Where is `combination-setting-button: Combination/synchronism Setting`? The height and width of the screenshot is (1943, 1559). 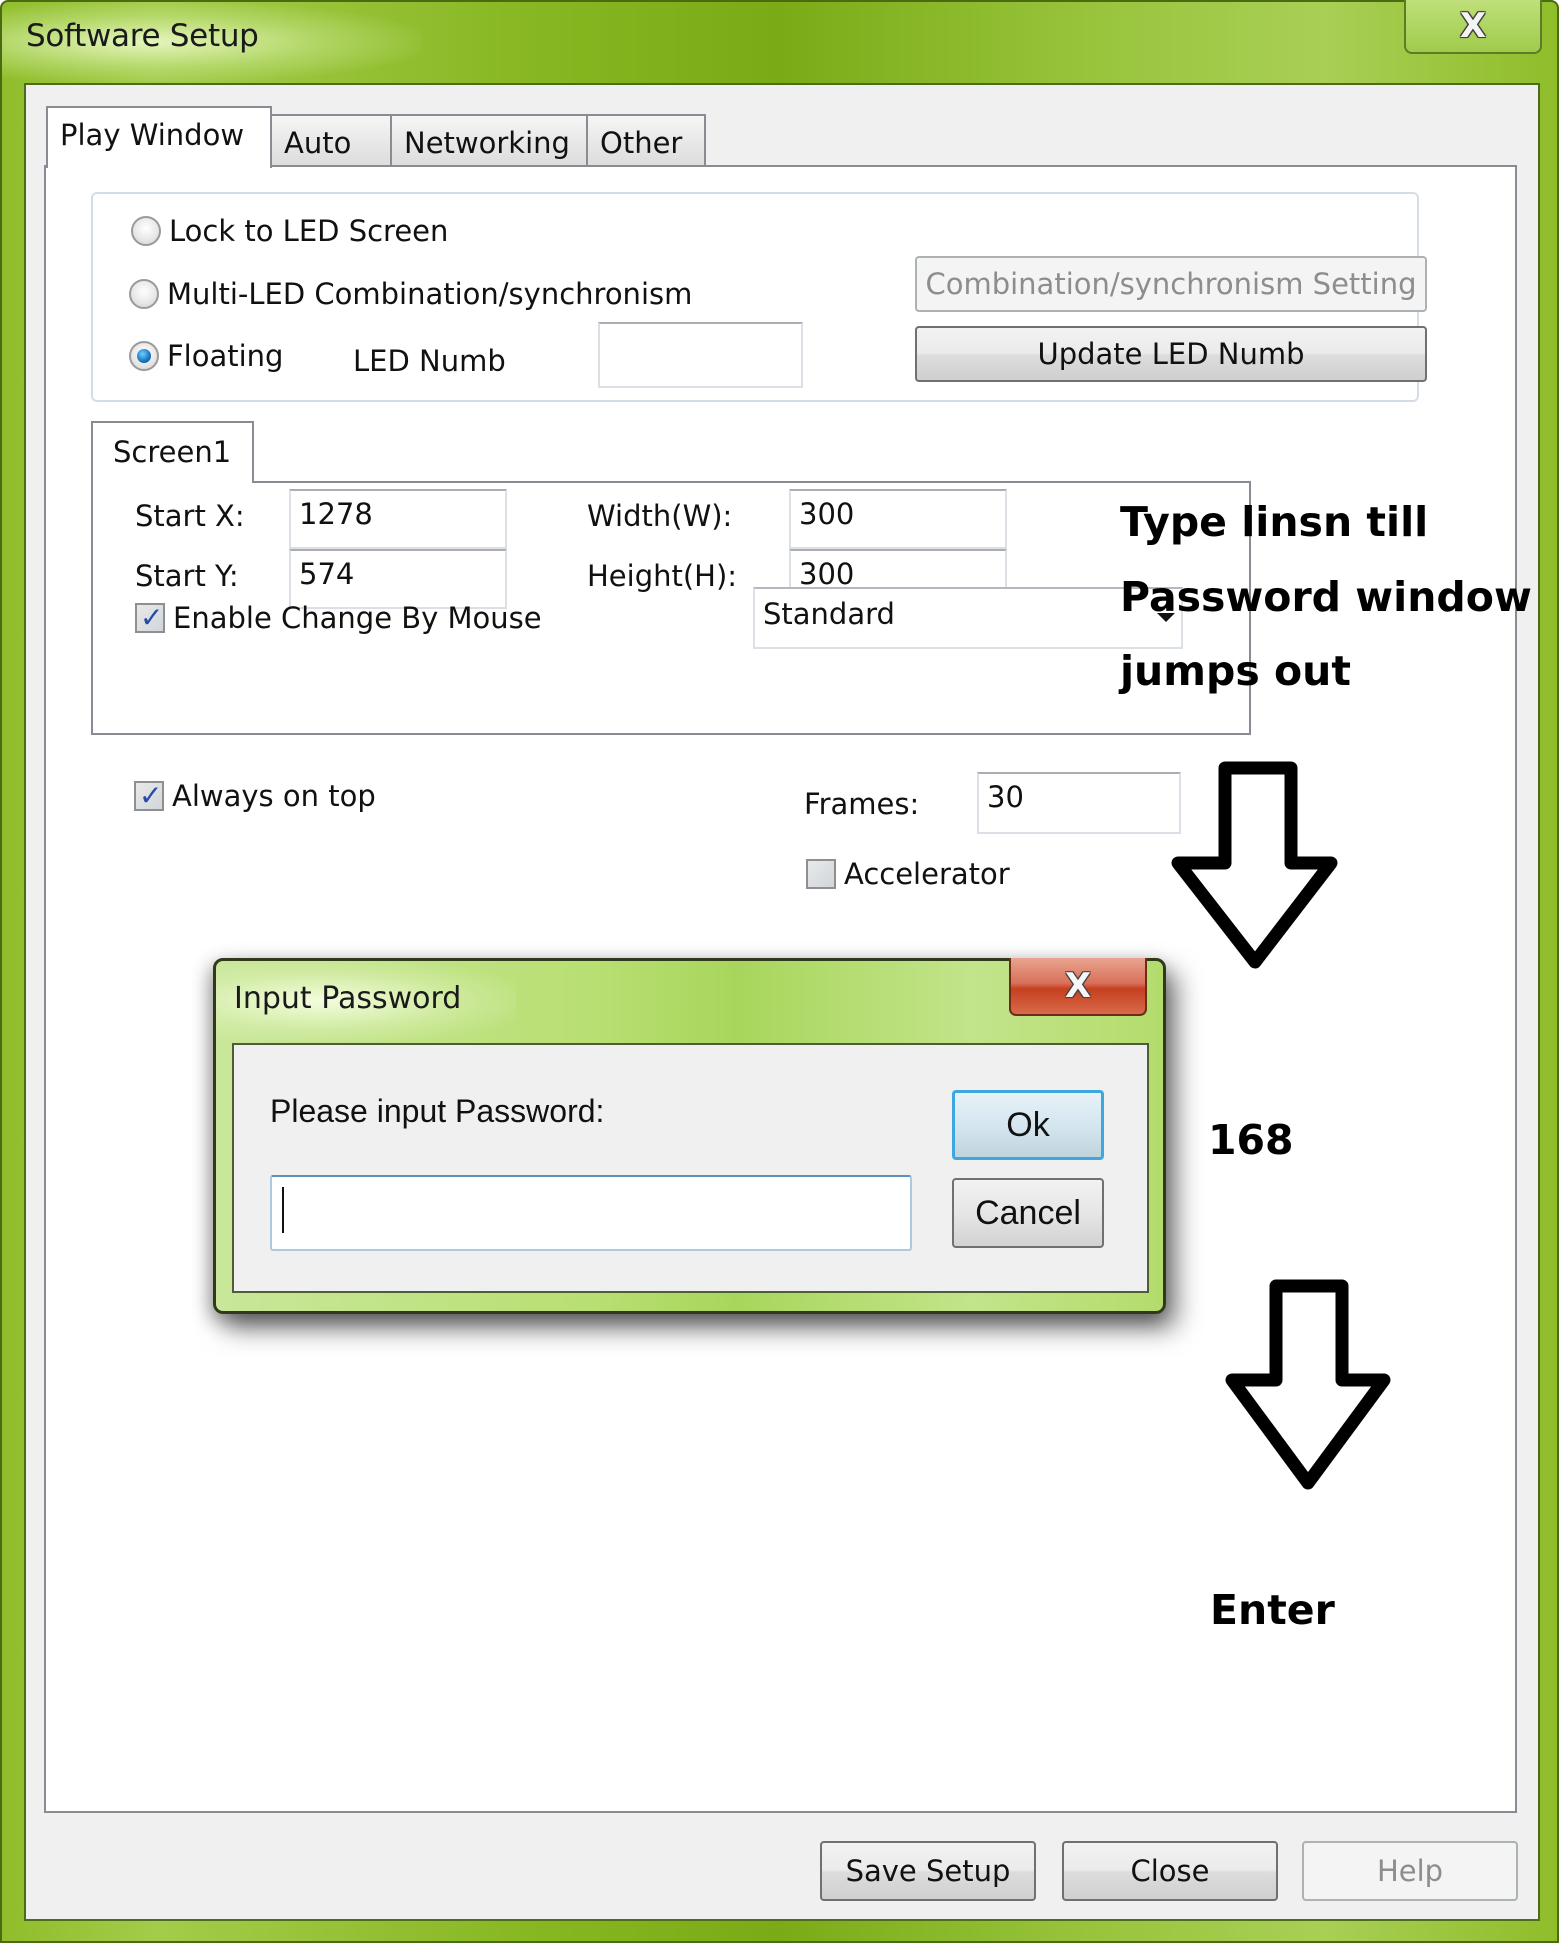
combination-setting-button: Combination/synchronism Setting is located at coordinates (1171, 284).